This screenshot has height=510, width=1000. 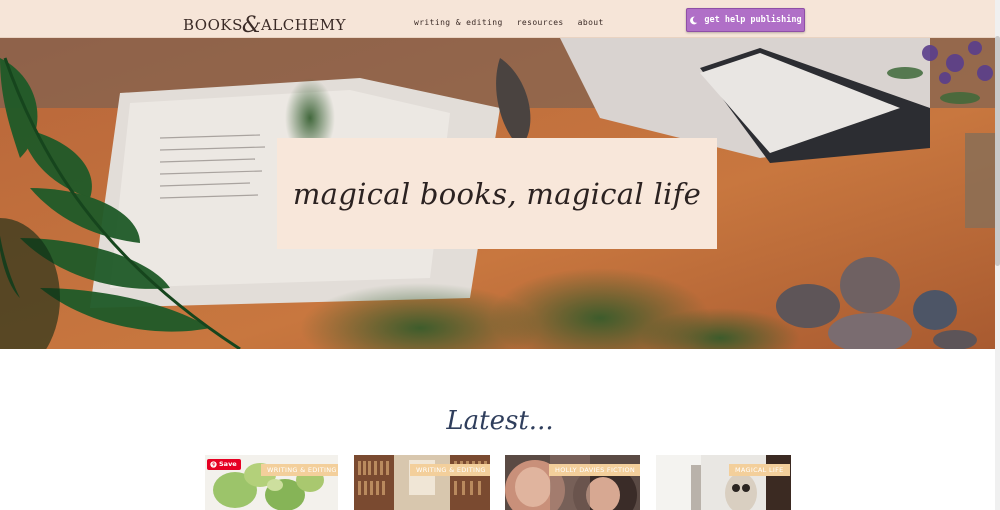 I want to click on nav-about: about, so click(x=591, y=22).